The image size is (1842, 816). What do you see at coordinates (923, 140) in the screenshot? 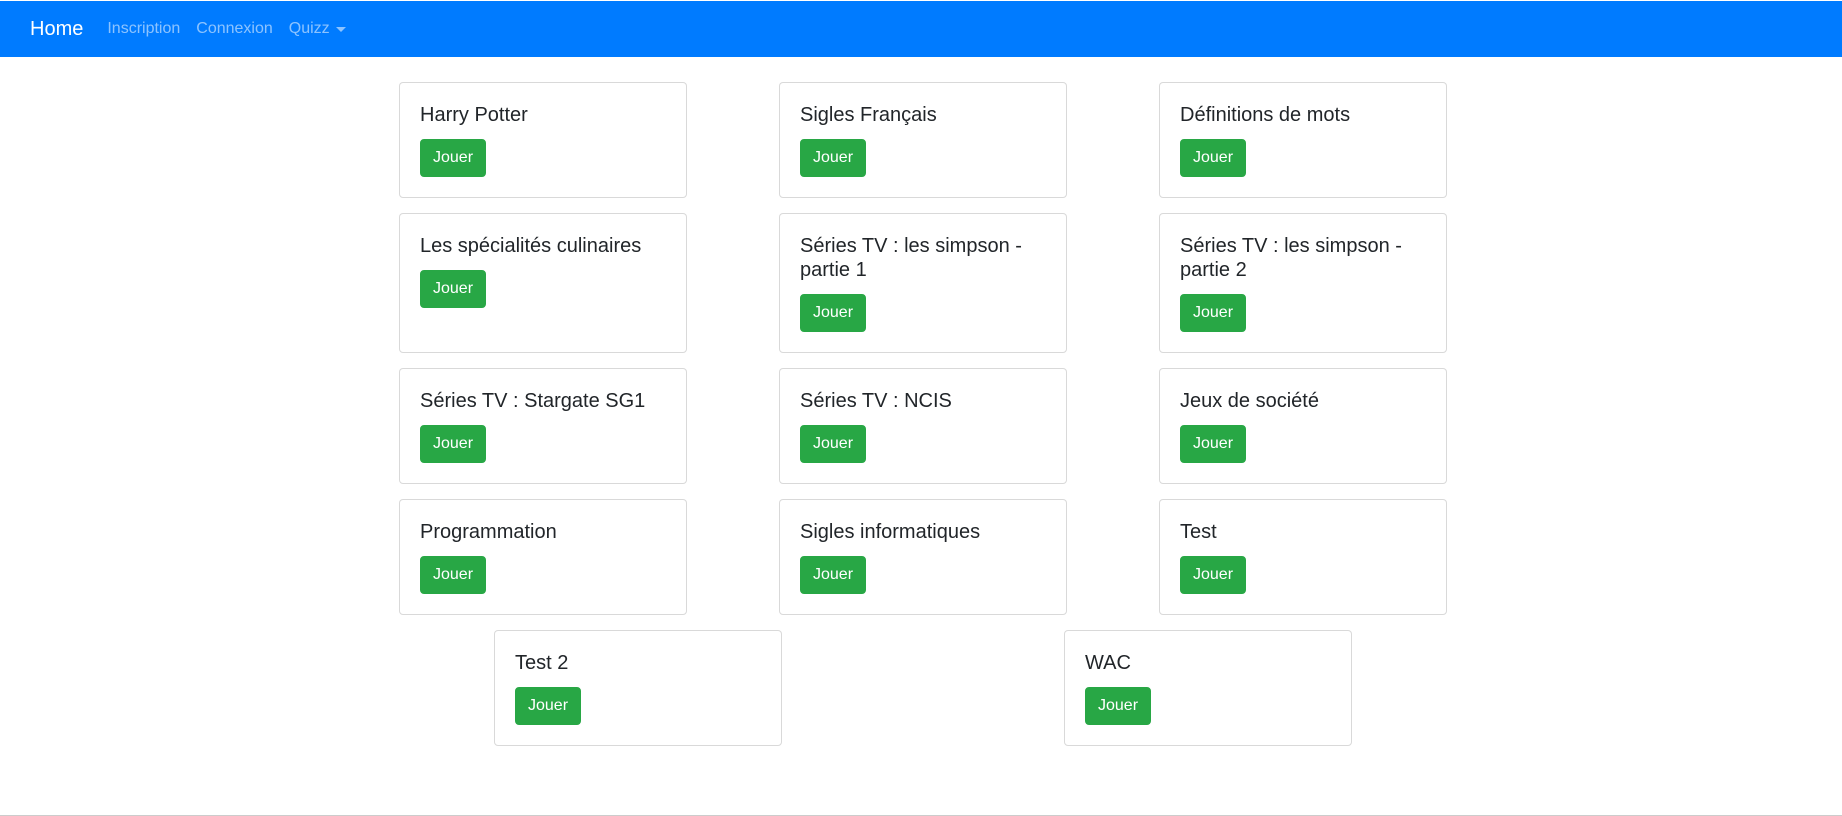
I see `quiz-card-sigles-francais: Sigles Français Jouer` at bounding box center [923, 140].